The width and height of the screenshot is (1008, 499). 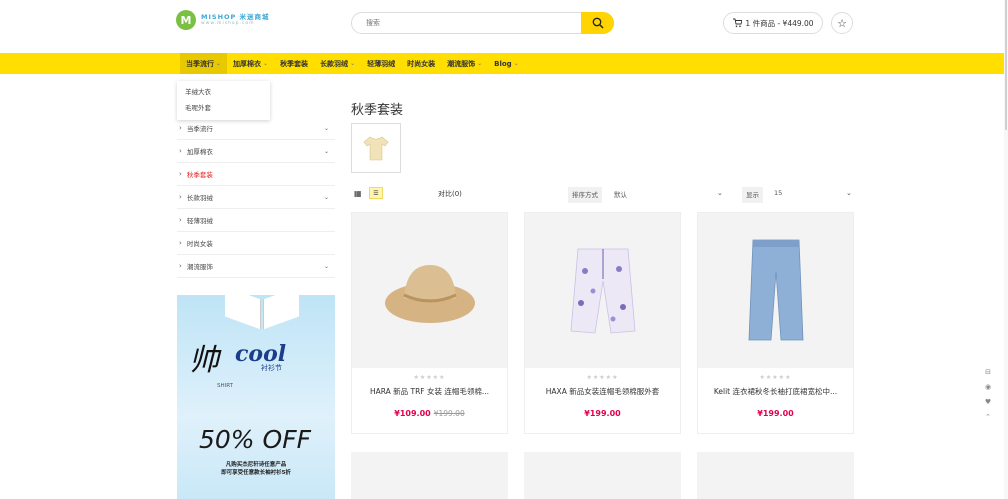 I want to click on dropdown-item: 羊绒大衣, so click(x=223, y=92).